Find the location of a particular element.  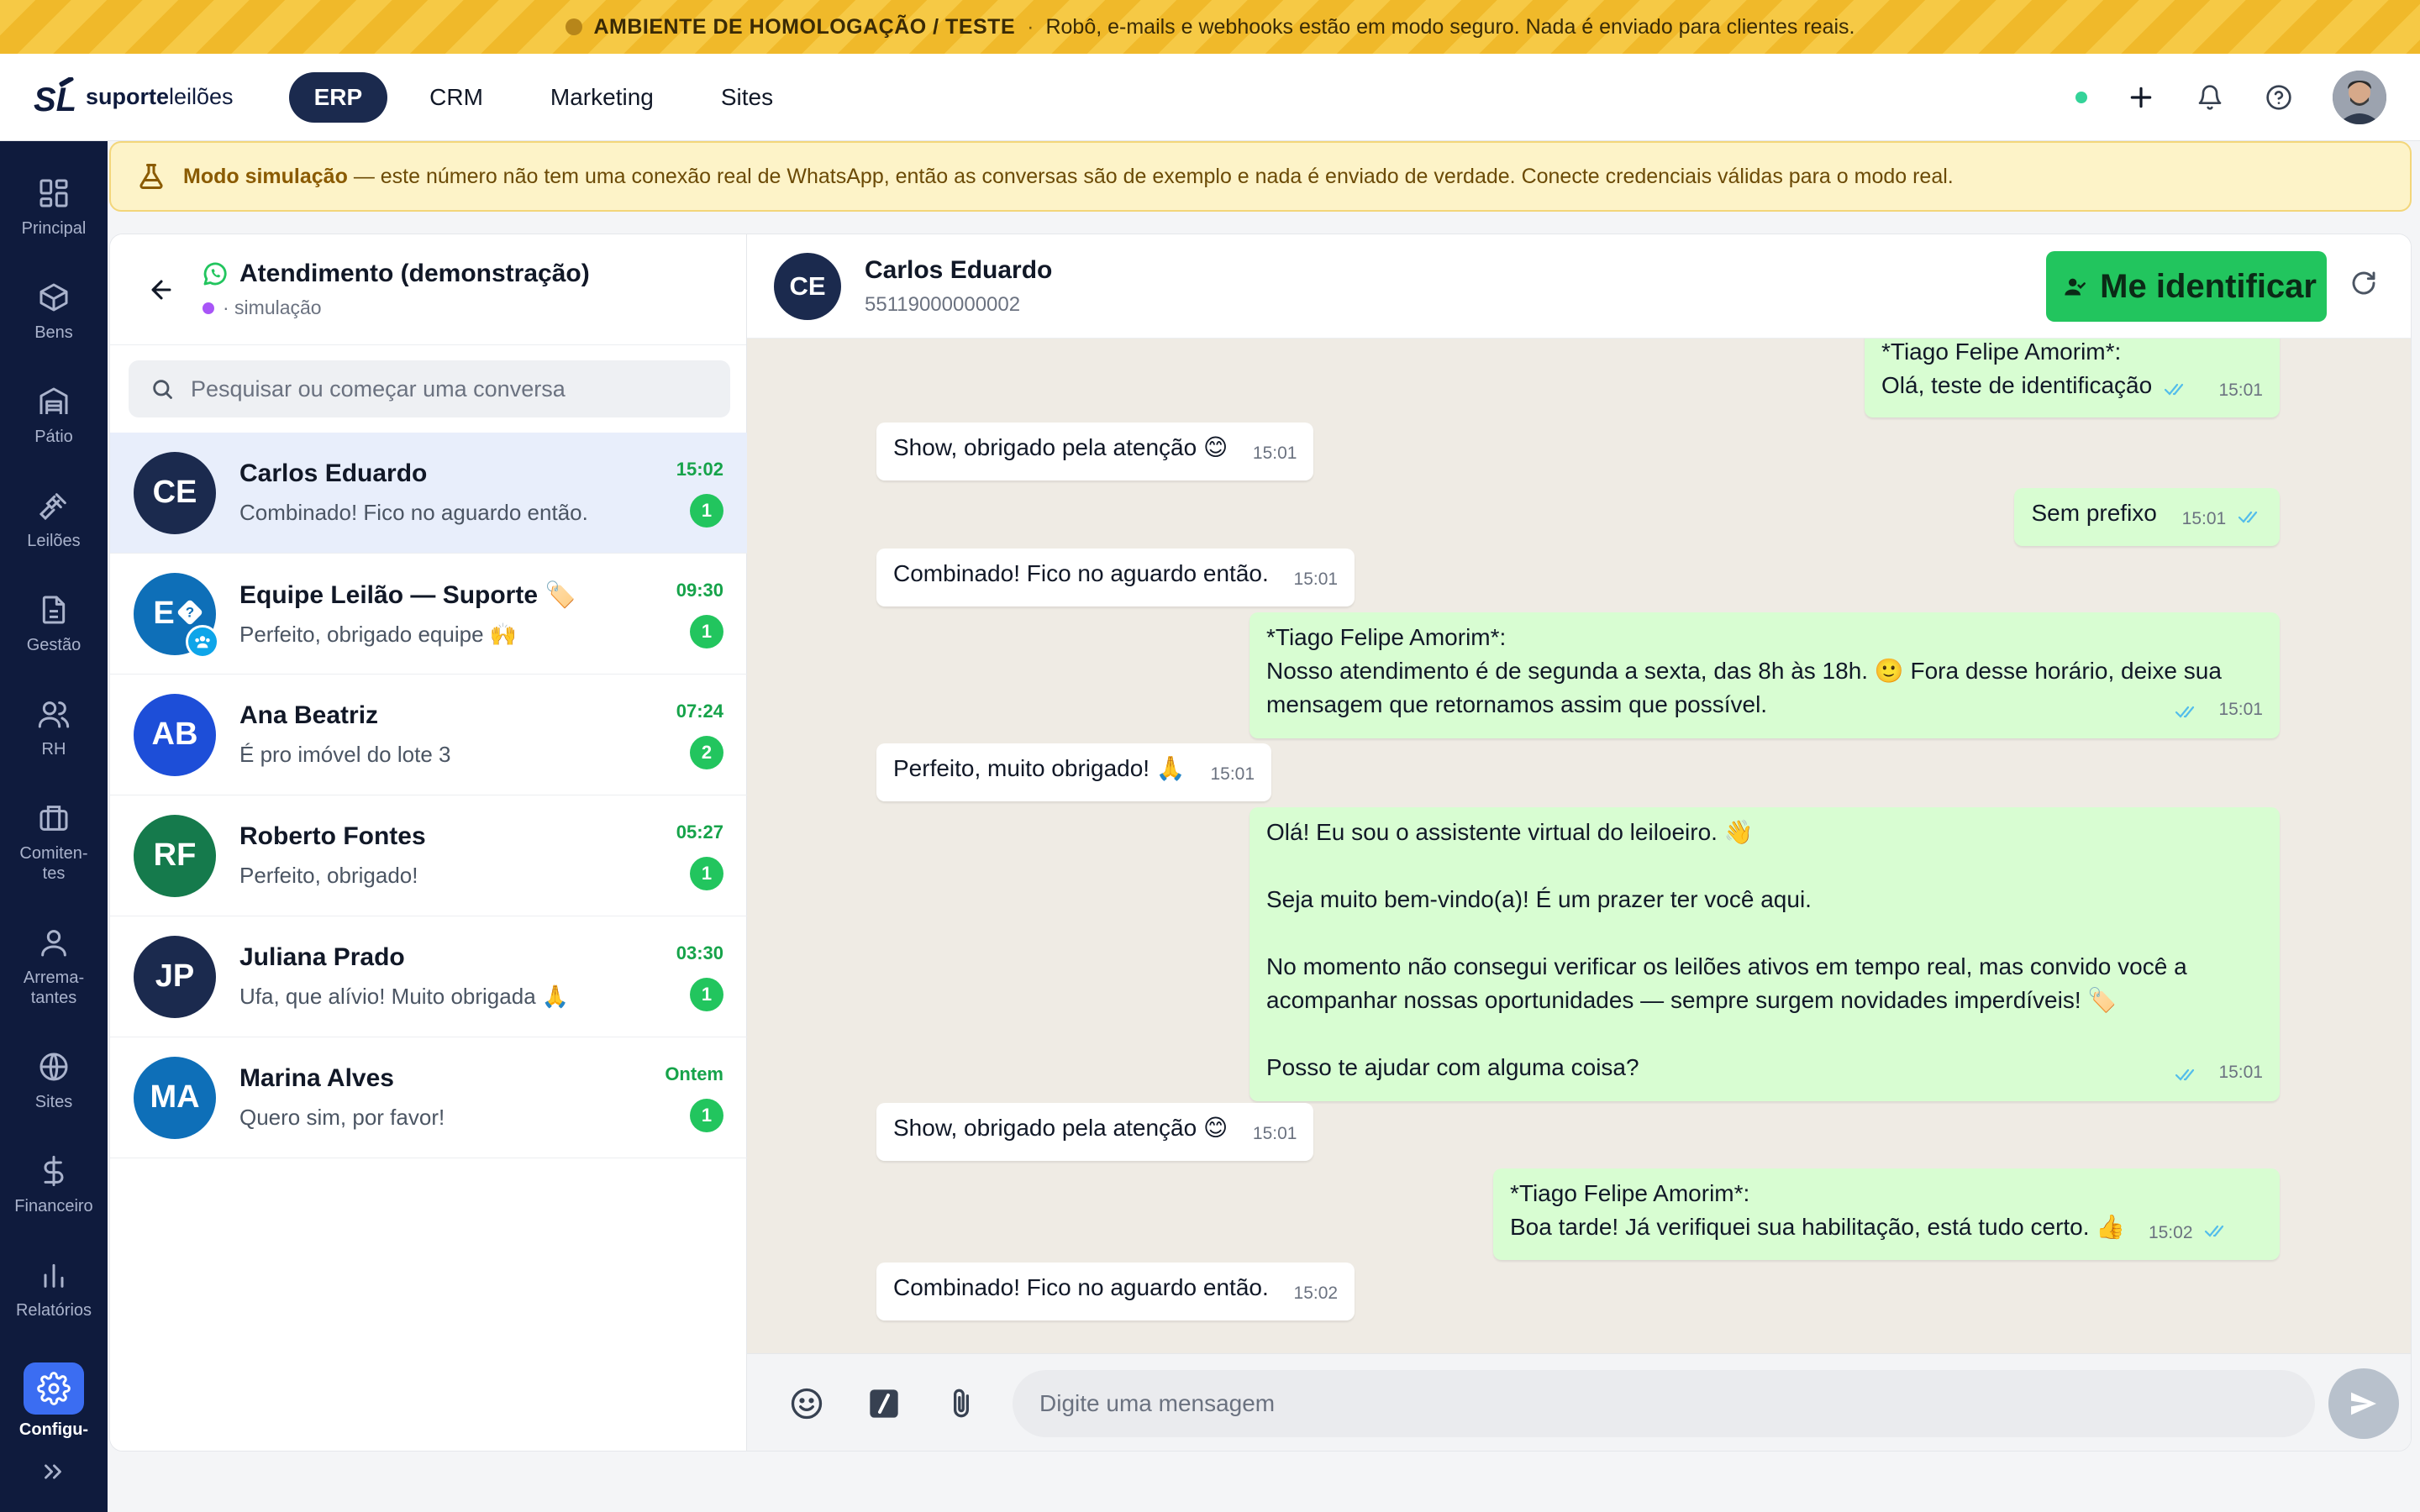

help-icon is located at coordinates (2279, 97).